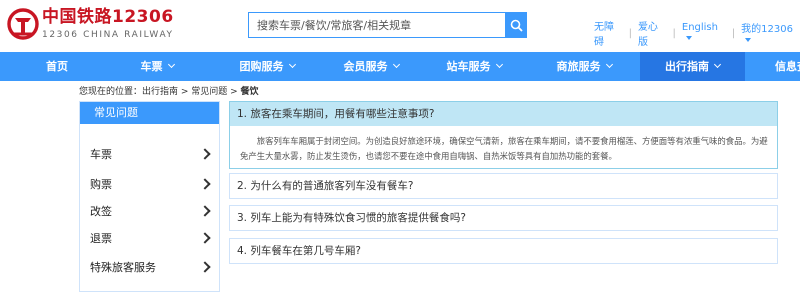  Describe the element at coordinates (578, 66) in the screenshot. I see `nav-item-label: 商旅服务` at that location.